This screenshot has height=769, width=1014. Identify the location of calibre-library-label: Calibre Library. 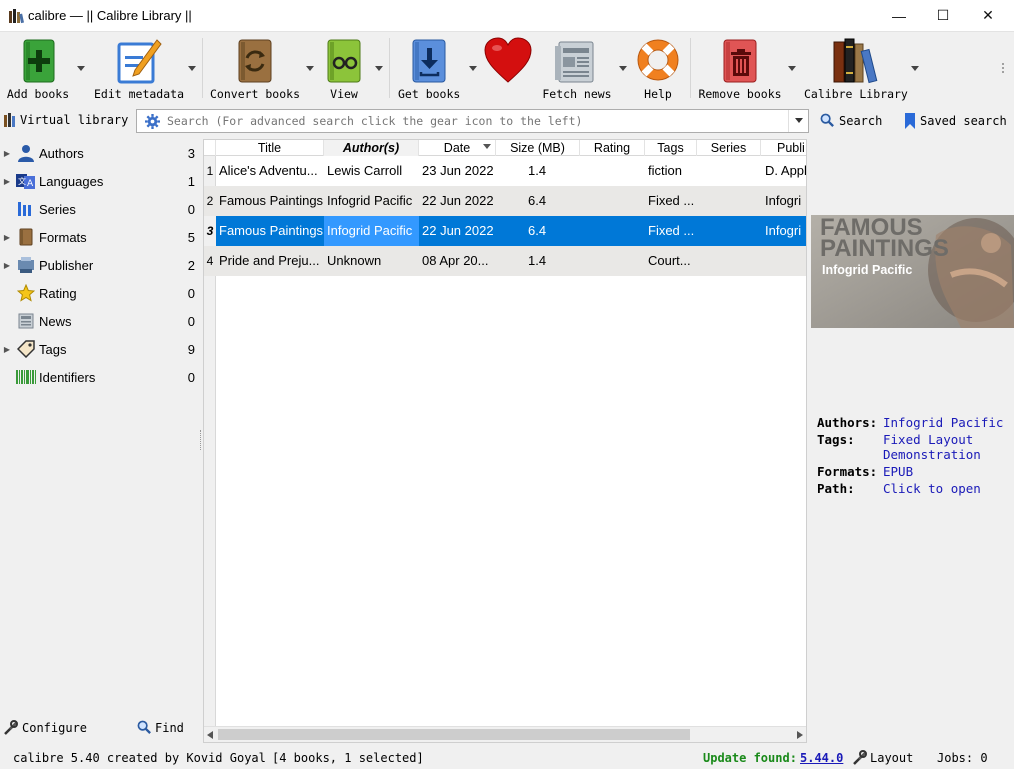
(856, 94).